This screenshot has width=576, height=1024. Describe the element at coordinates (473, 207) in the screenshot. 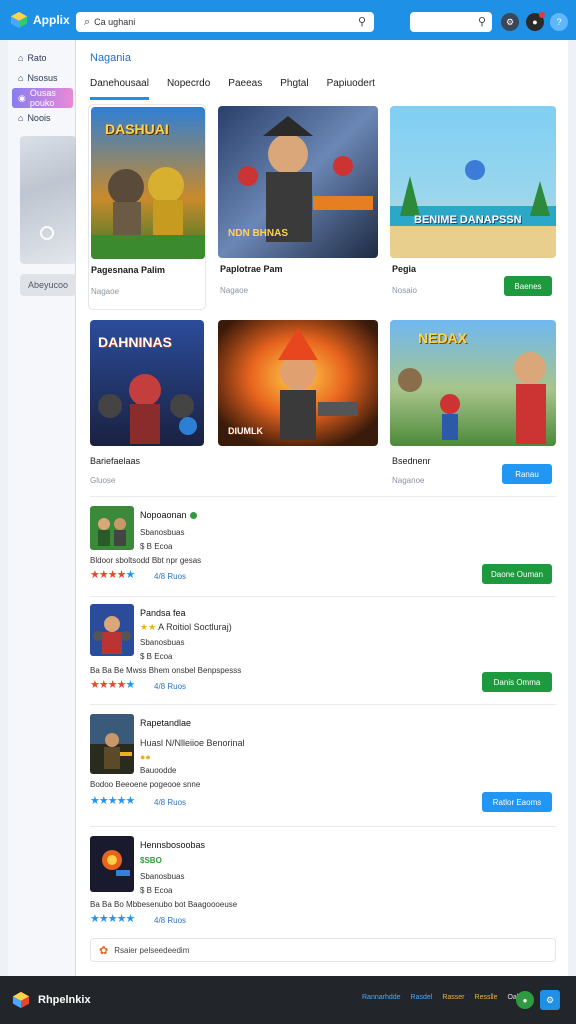

I see `game-card: BENIME DANAPSSN Pegia Nosaio Baenes` at that location.